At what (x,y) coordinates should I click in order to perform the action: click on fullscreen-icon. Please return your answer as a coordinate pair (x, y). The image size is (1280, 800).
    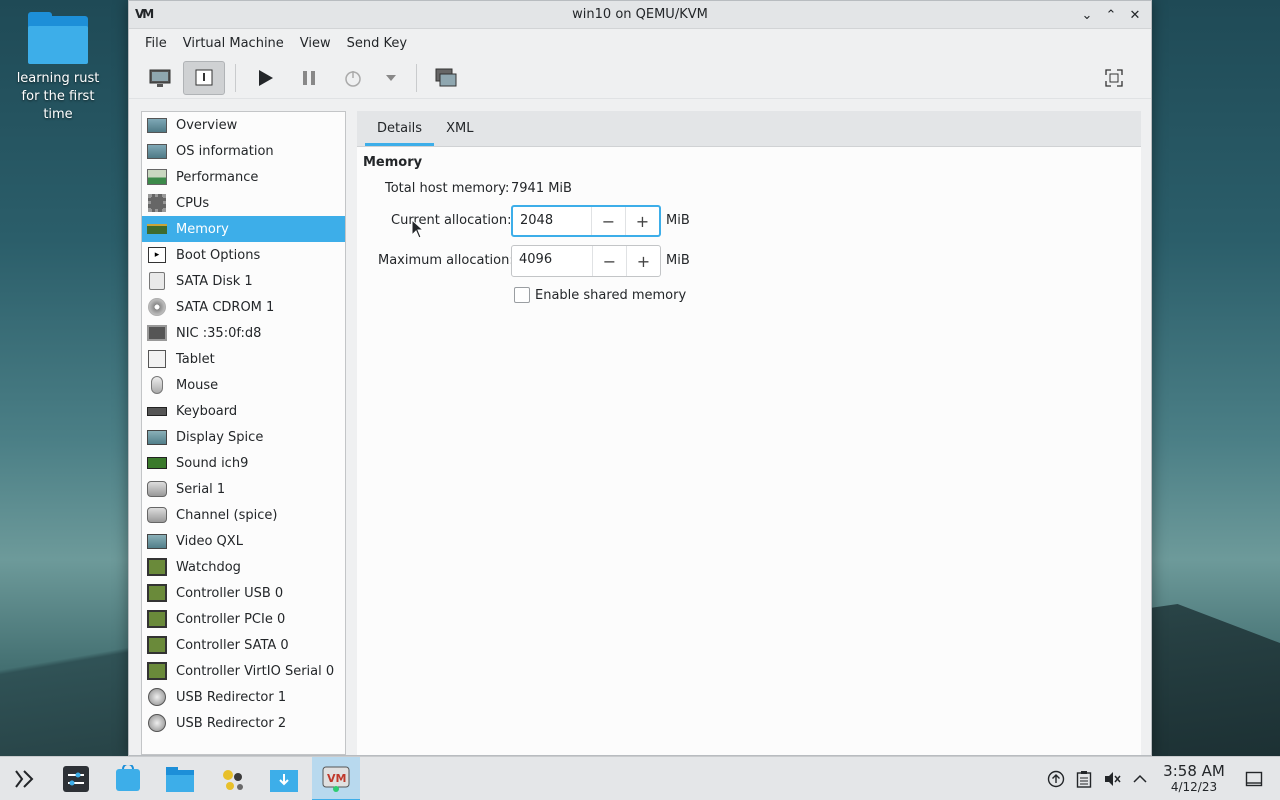
    Looking at the image, I should click on (1114, 78).